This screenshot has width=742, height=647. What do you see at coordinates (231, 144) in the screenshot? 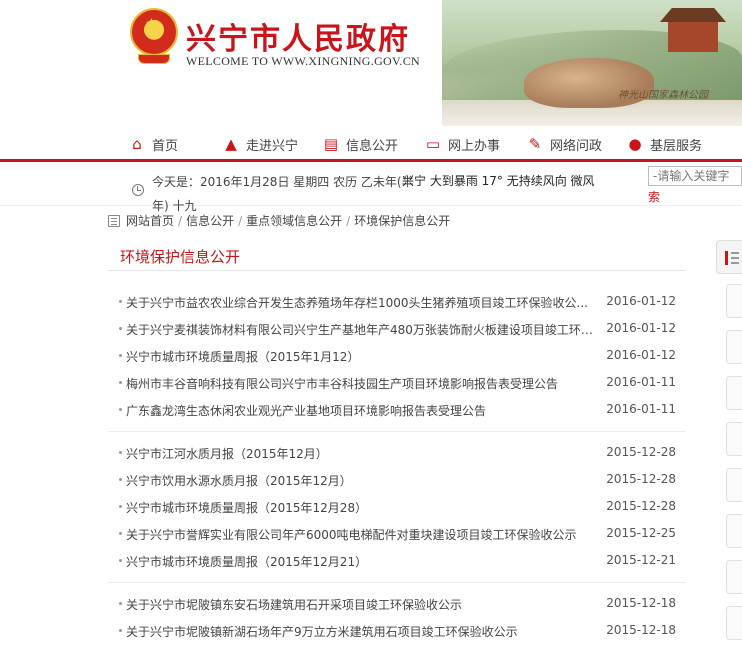
I see `landmark-icon: ▲` at bounding box center [231, 144].